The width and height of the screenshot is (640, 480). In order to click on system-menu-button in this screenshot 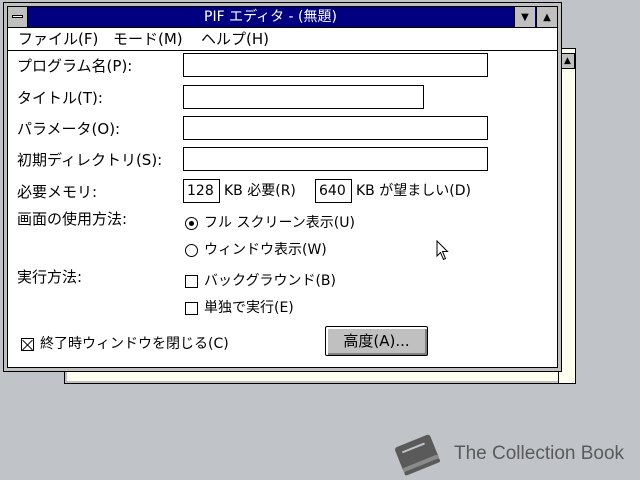, I will do `click(18, 17)`.